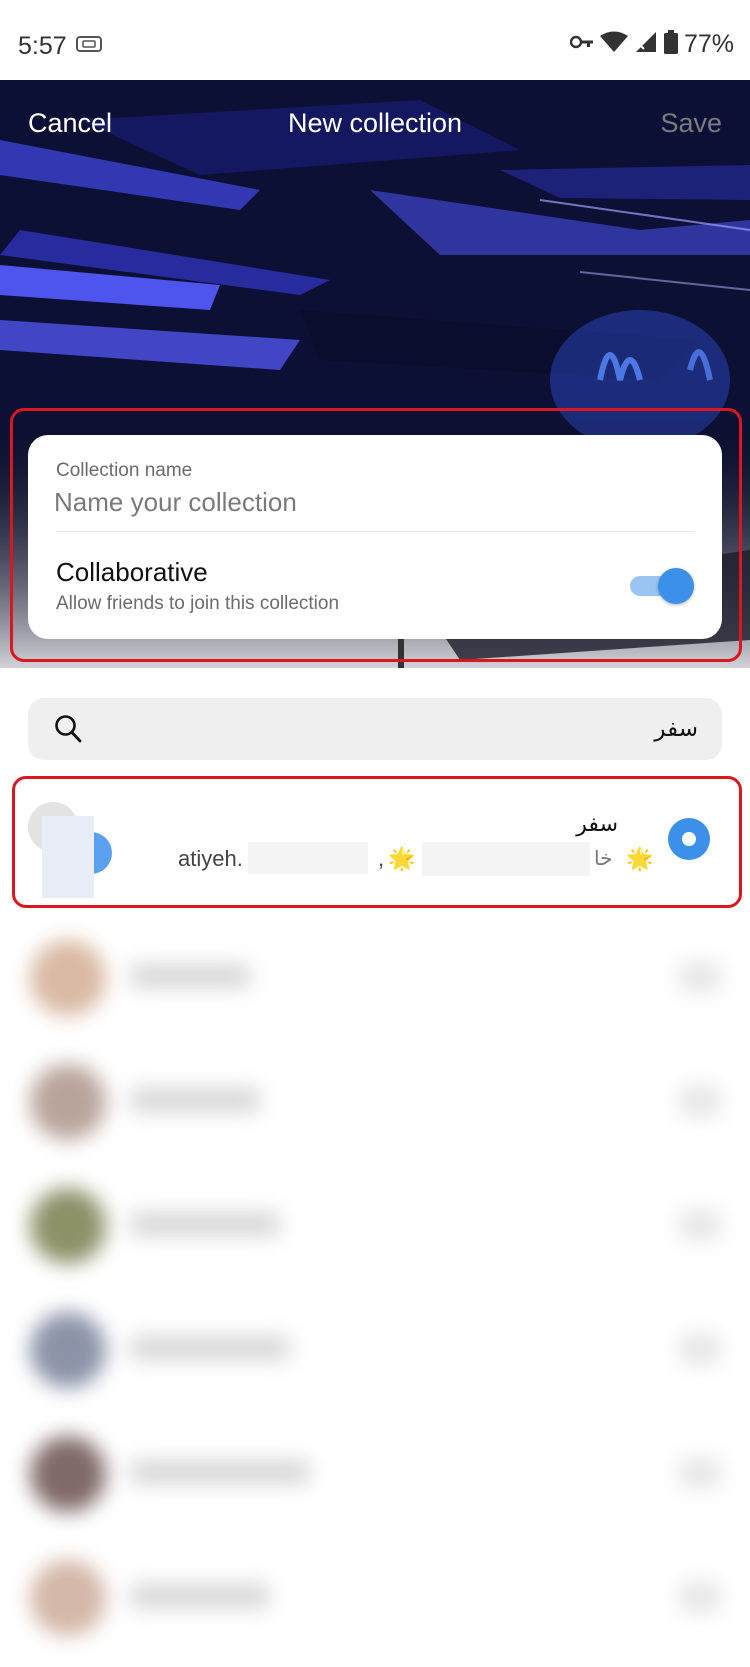  Describe the element at coordinates (124, 470) in the screenshot. I see `collection-name-label: Collection name` at that location.